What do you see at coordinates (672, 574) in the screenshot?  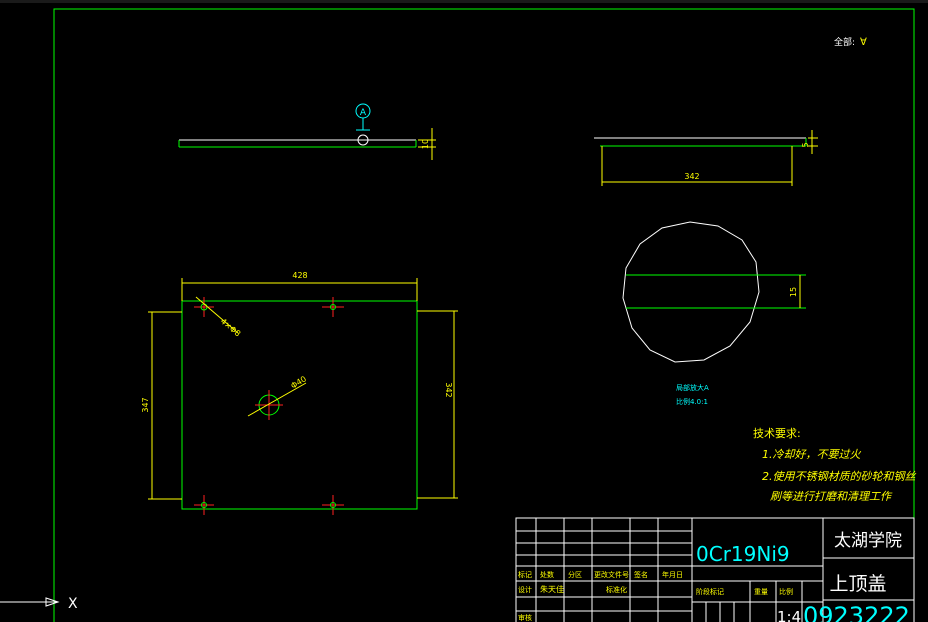 I see `tb-label-nianyueri: 年月日` at bounding box center [672, 574].